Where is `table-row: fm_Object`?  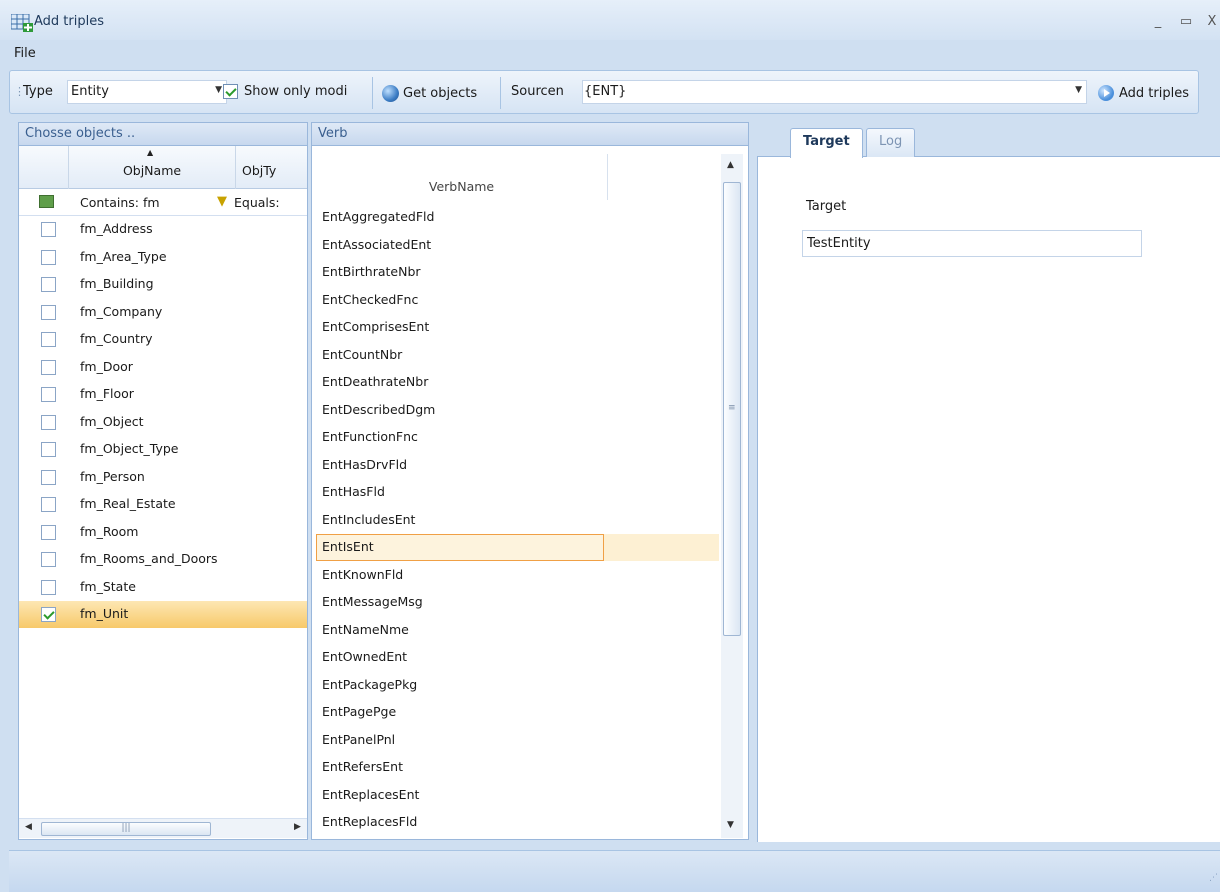 table-row: fm_Object is located at coordinates (163, 422).